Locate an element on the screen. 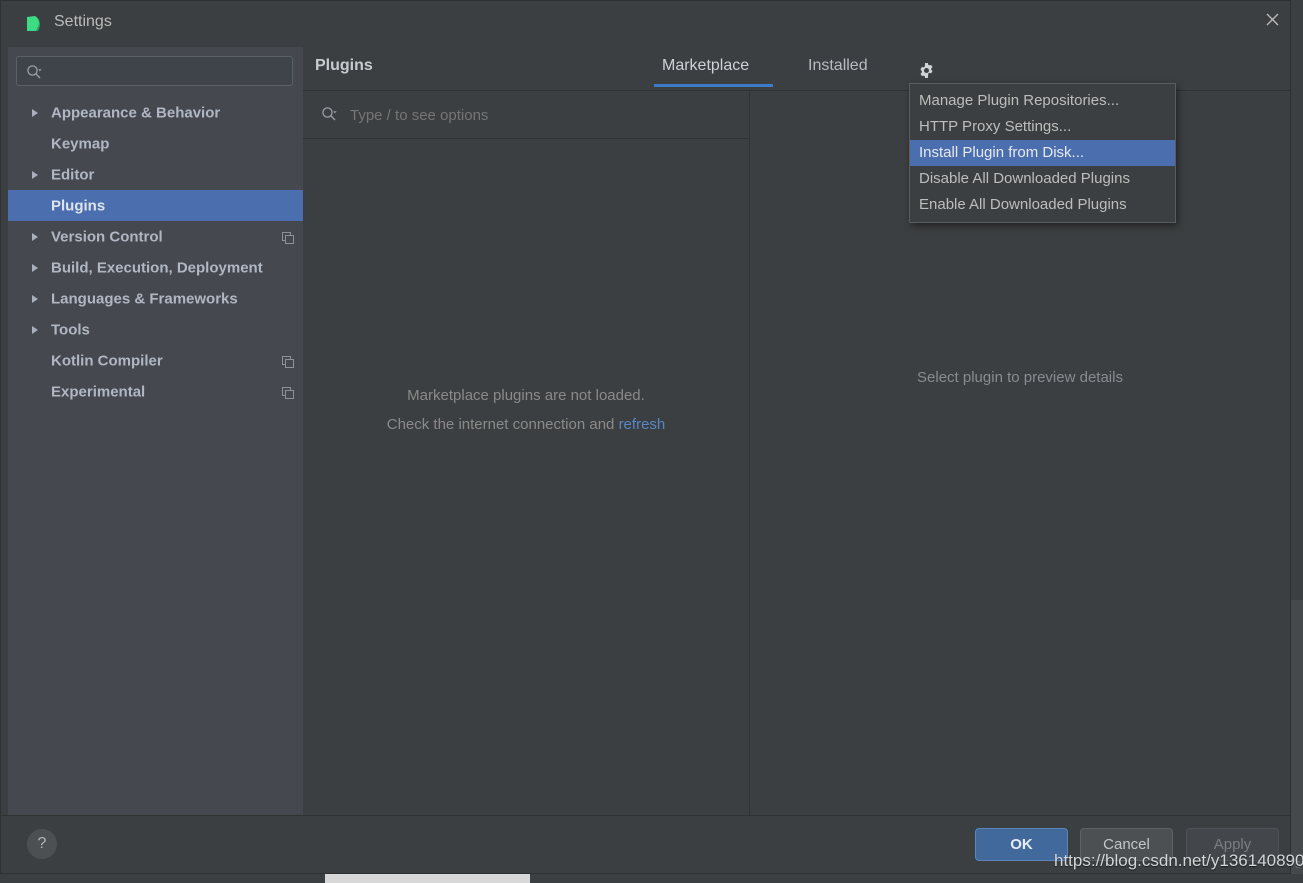 The height and width of the screenshot is (883, 1303). plugin-search-box is located at coordinates (526, 115).